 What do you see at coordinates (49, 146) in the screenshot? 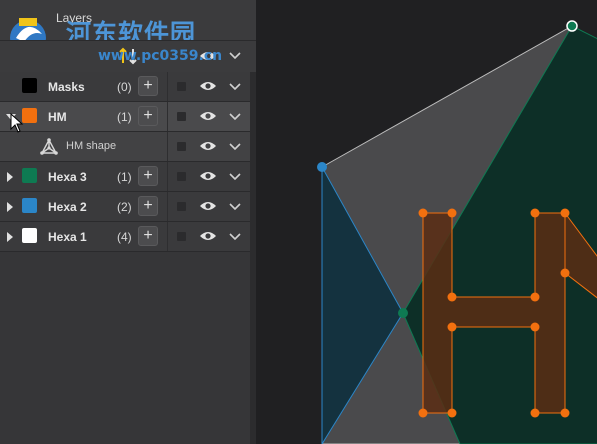
I see `shape-icon` at bounding box center [49, 146].